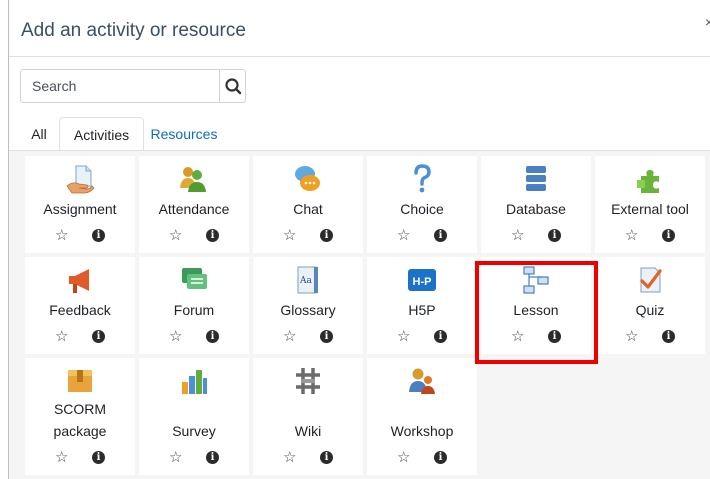 This screenshot has height=479, width=710. What do you see at coordinates (194, 278) in the screenshot?
I see `forum-icon` at bounding box center [194, 278].